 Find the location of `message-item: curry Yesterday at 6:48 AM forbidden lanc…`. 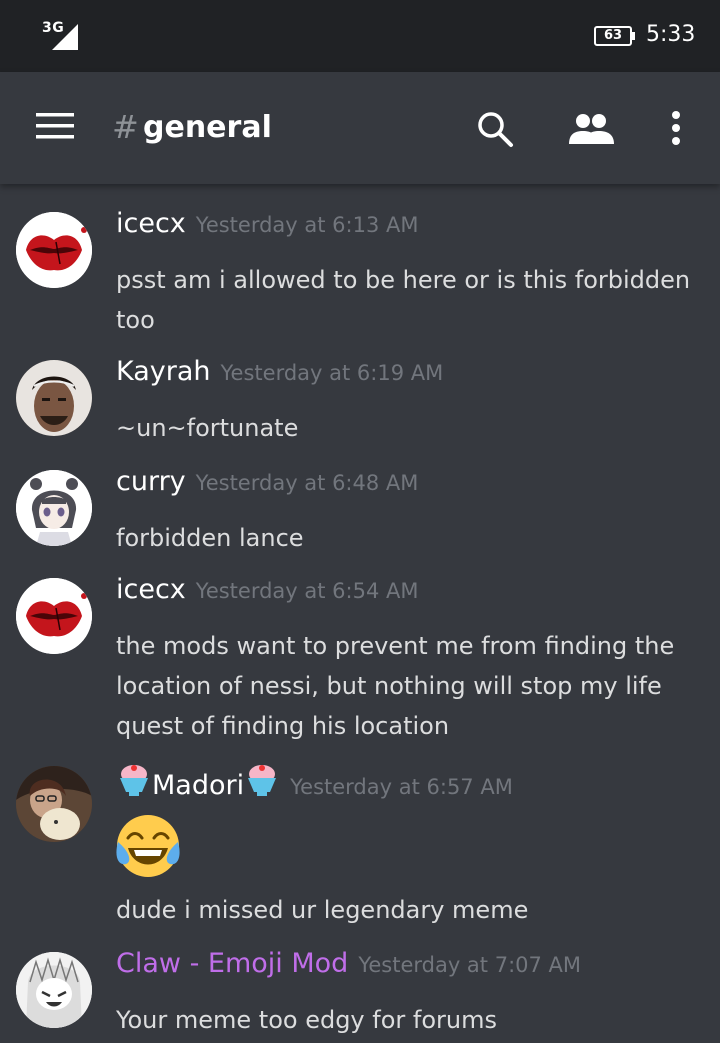

message-item: curry Yesterday at 6:48 AM forbidden lanc… is located at coordinates (360, 513).